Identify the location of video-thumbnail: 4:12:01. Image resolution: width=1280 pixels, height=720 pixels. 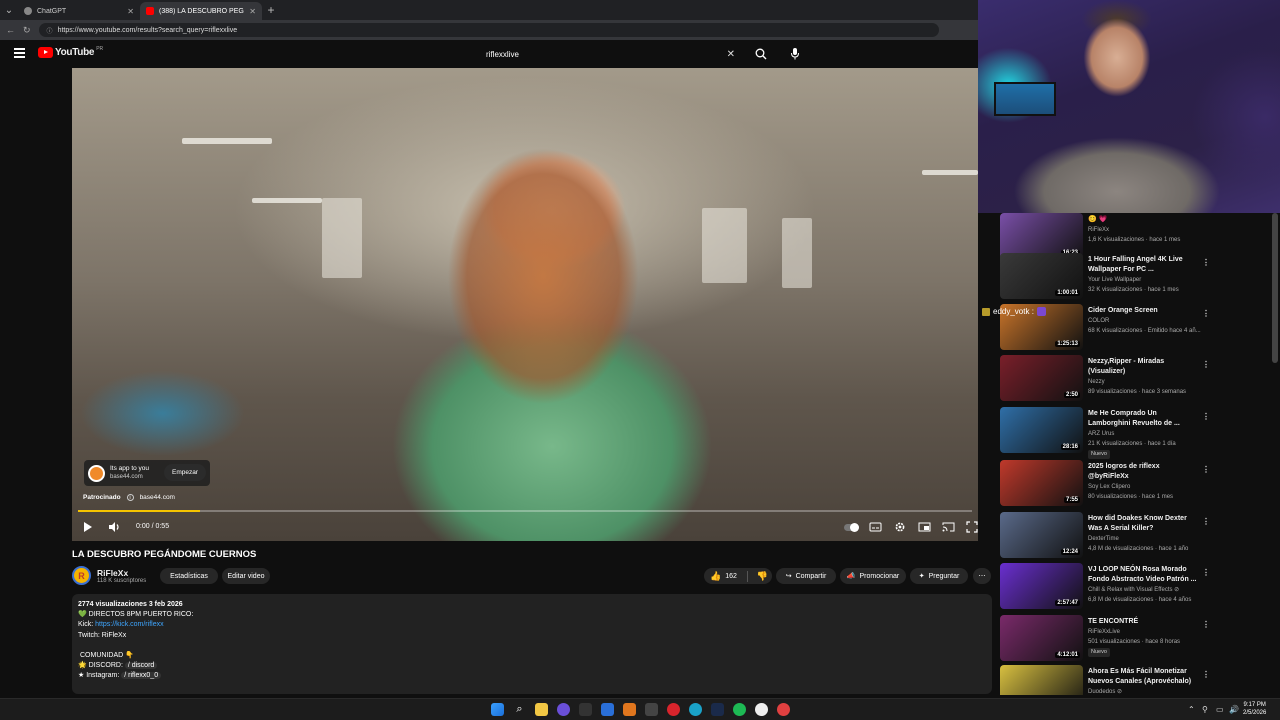
(1041, 638).